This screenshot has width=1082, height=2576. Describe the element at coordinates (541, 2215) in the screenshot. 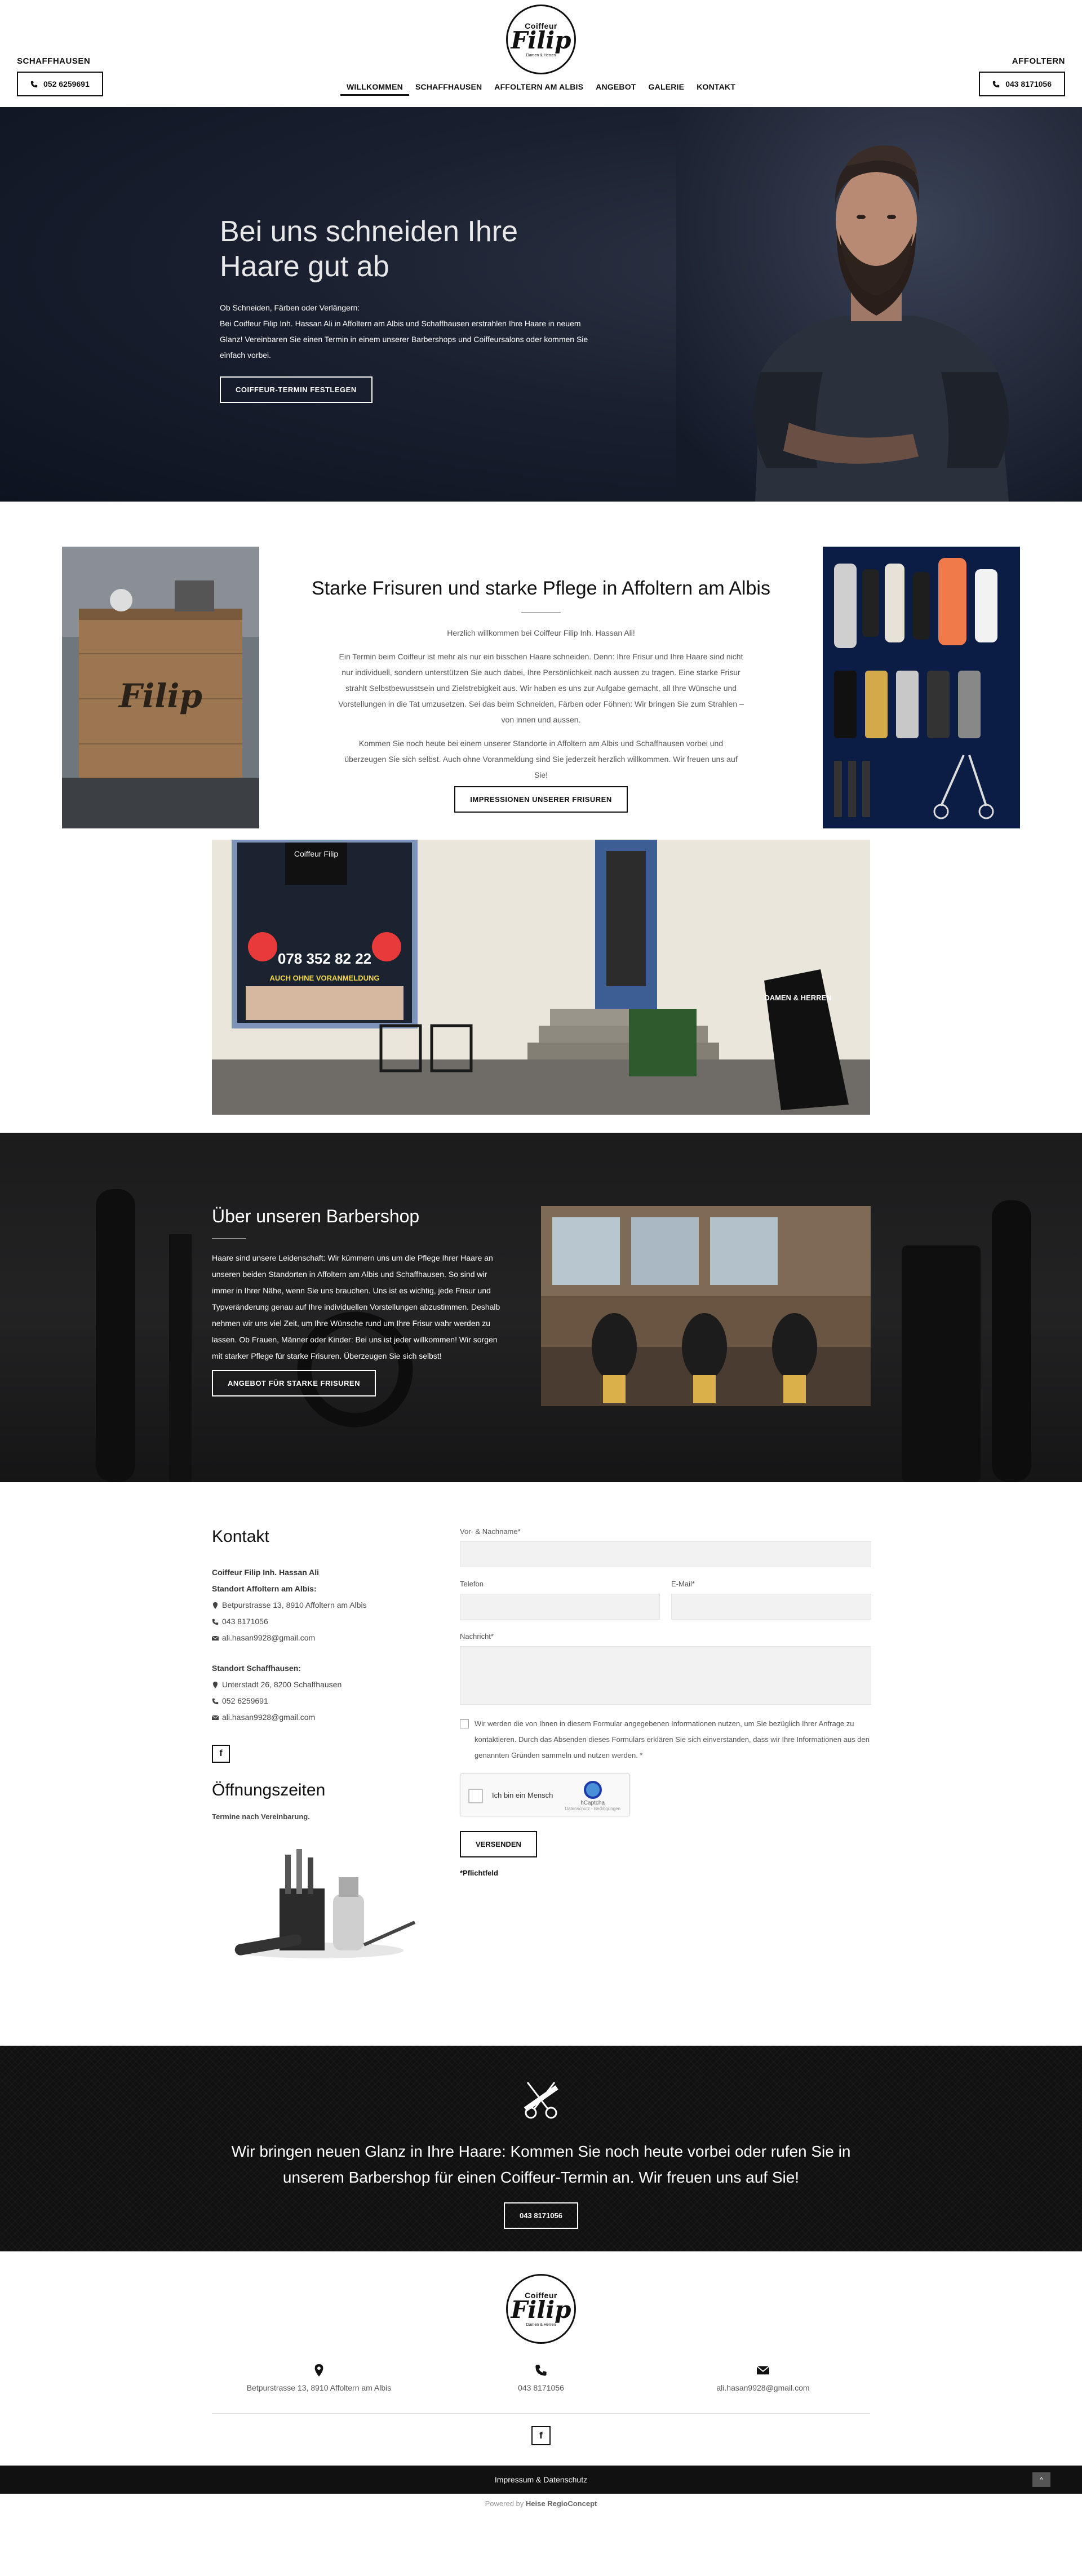

I see `cta-phone-button: 043 8171056` at that location.